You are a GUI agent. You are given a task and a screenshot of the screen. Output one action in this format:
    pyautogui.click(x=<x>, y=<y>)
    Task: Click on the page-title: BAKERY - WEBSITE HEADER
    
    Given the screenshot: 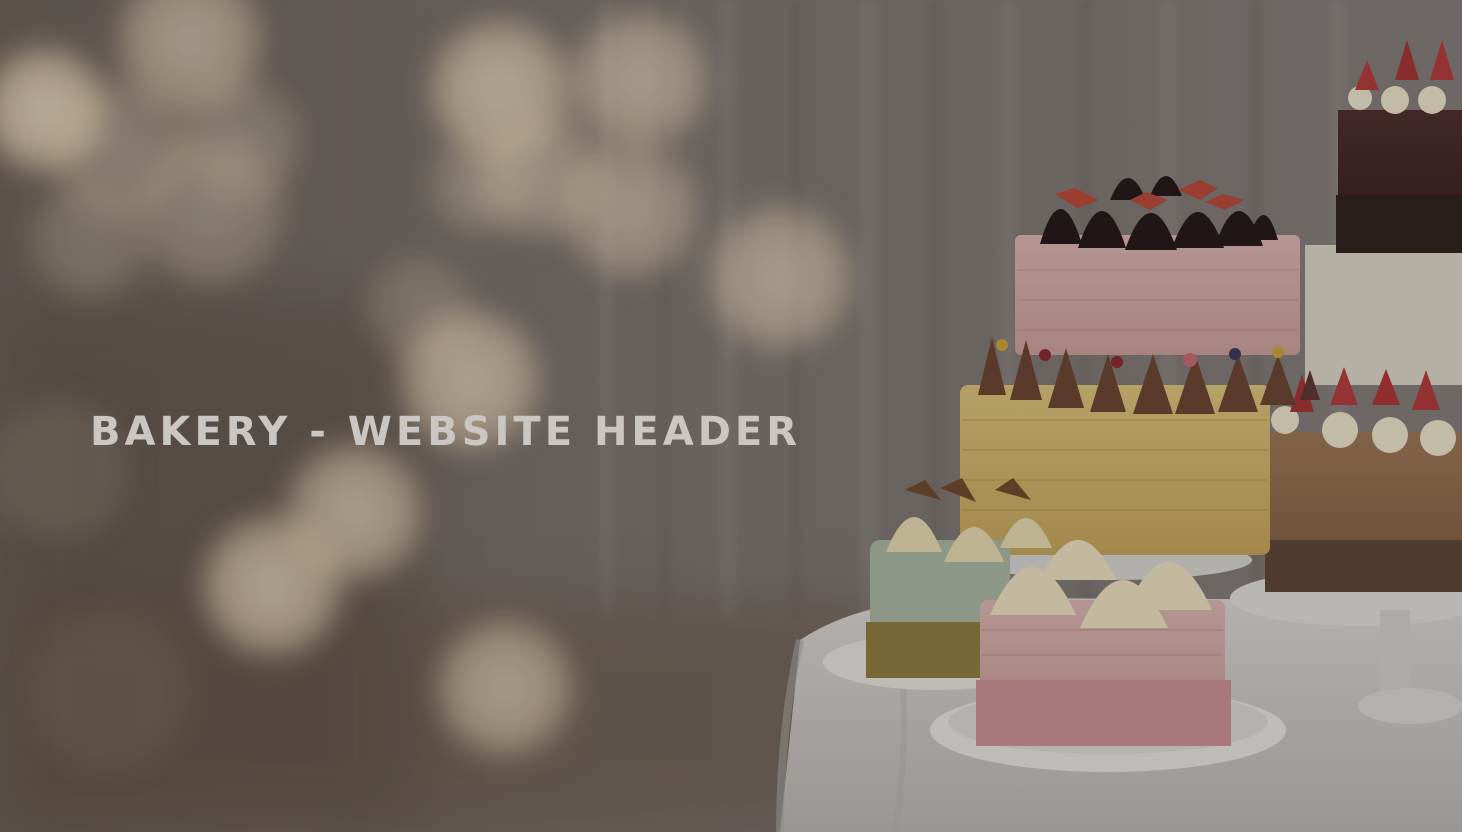 What is the action you would take?
    pyautogui.click(x=446, y=432)
    